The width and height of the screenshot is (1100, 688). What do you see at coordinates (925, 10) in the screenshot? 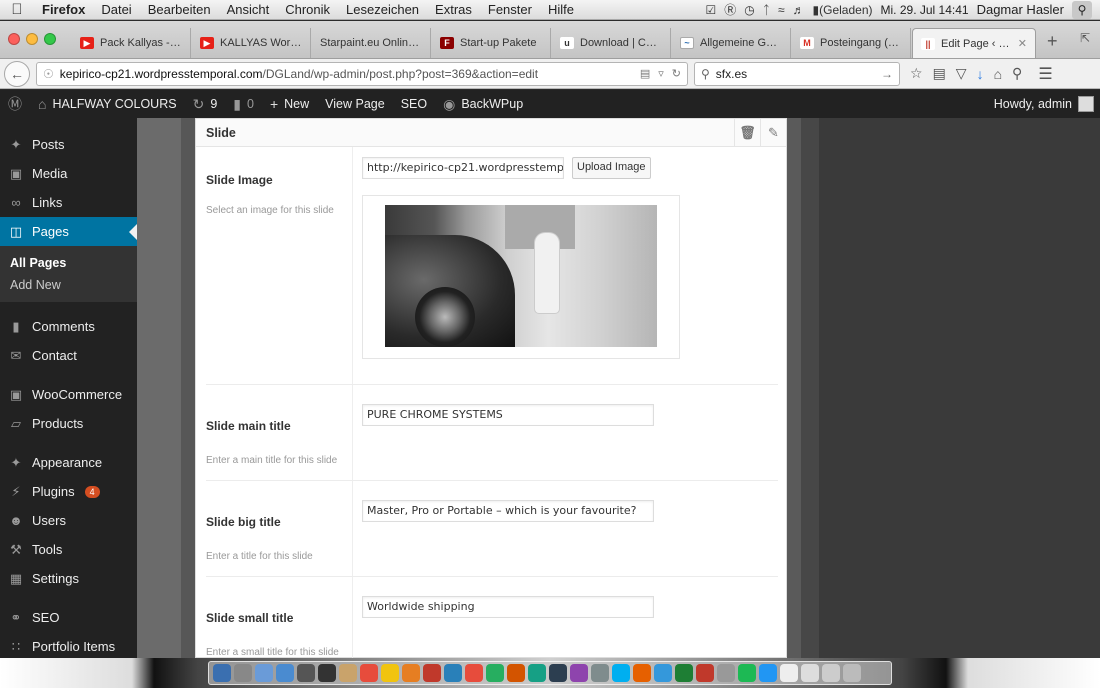
I see `menubar-clock: Mi. 29. Jul 14:41` at bounding box center [925, 10].